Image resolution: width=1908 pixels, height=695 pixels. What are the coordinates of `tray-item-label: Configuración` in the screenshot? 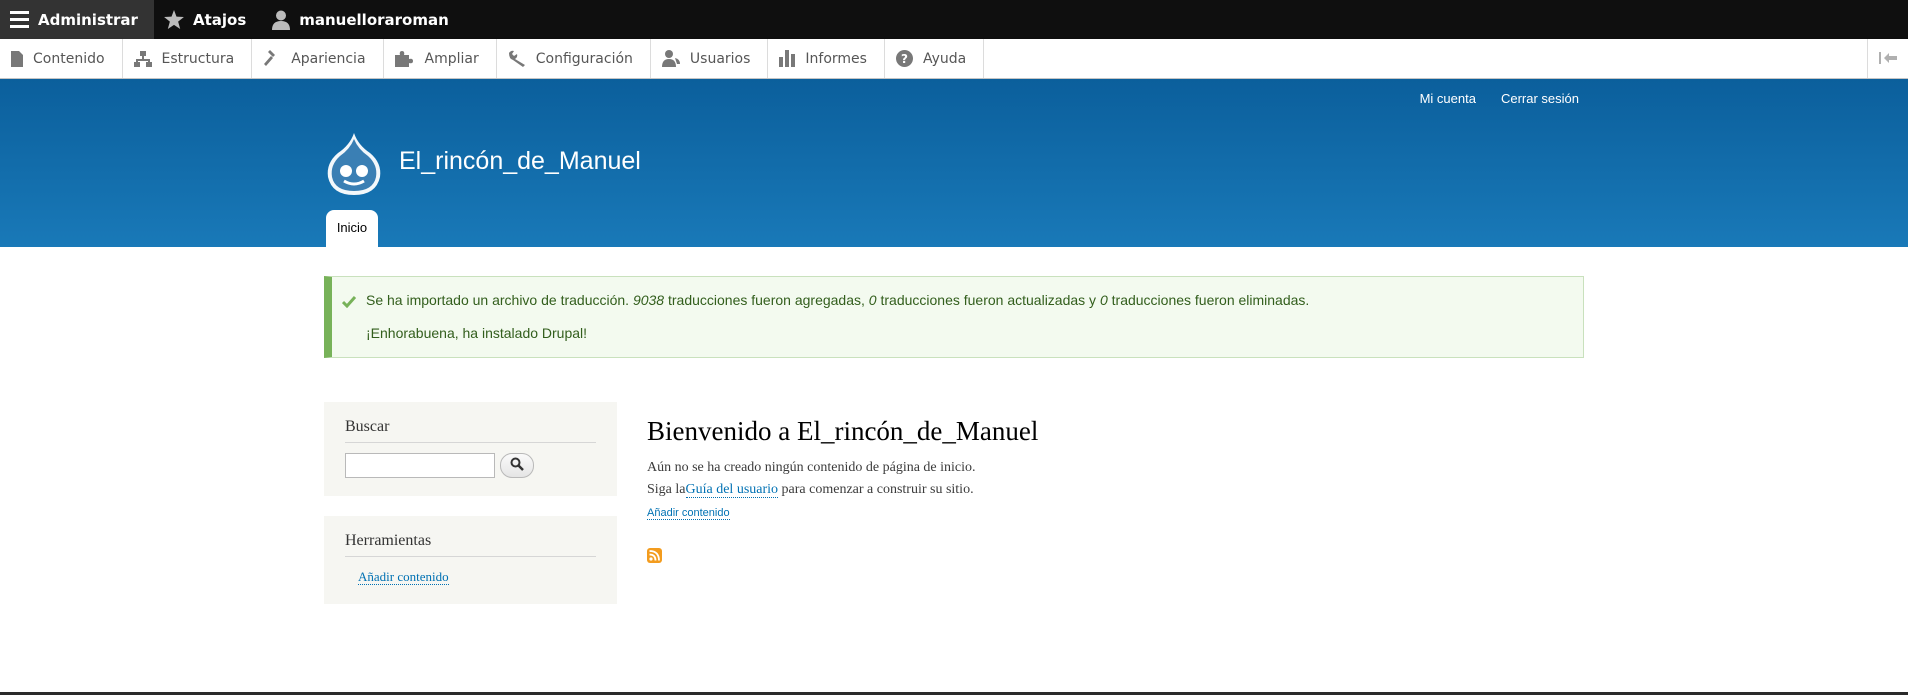 It's located at (584, 58).